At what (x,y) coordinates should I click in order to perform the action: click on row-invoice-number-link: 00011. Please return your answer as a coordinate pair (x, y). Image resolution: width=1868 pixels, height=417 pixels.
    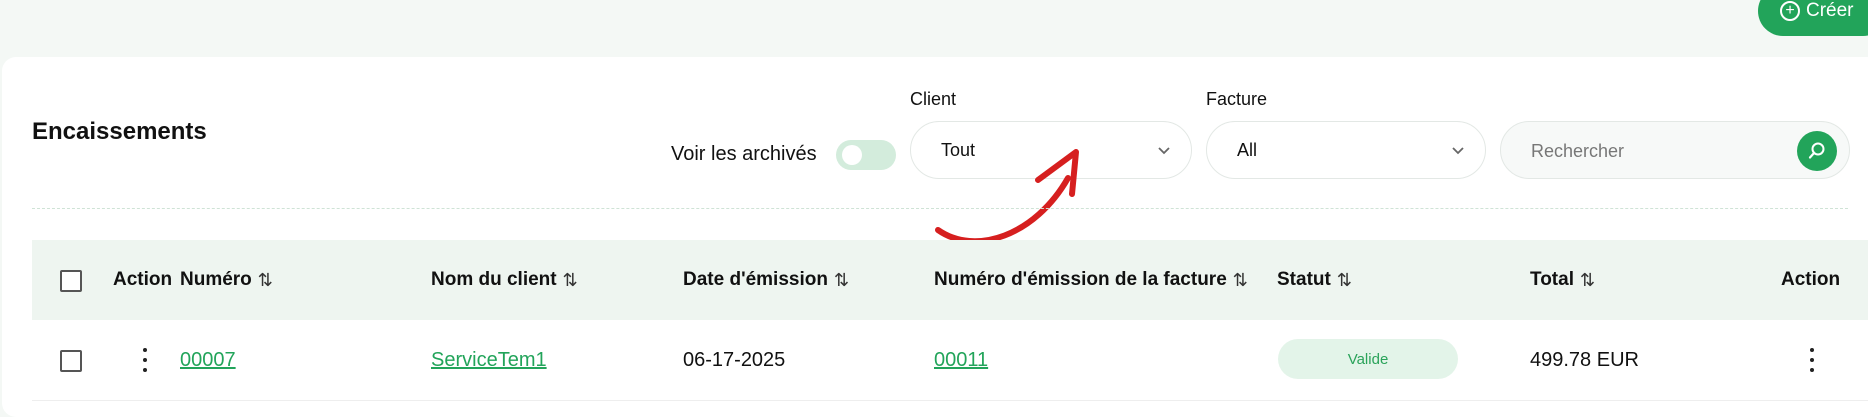
    Looking at the image, I should click on (961, 360).